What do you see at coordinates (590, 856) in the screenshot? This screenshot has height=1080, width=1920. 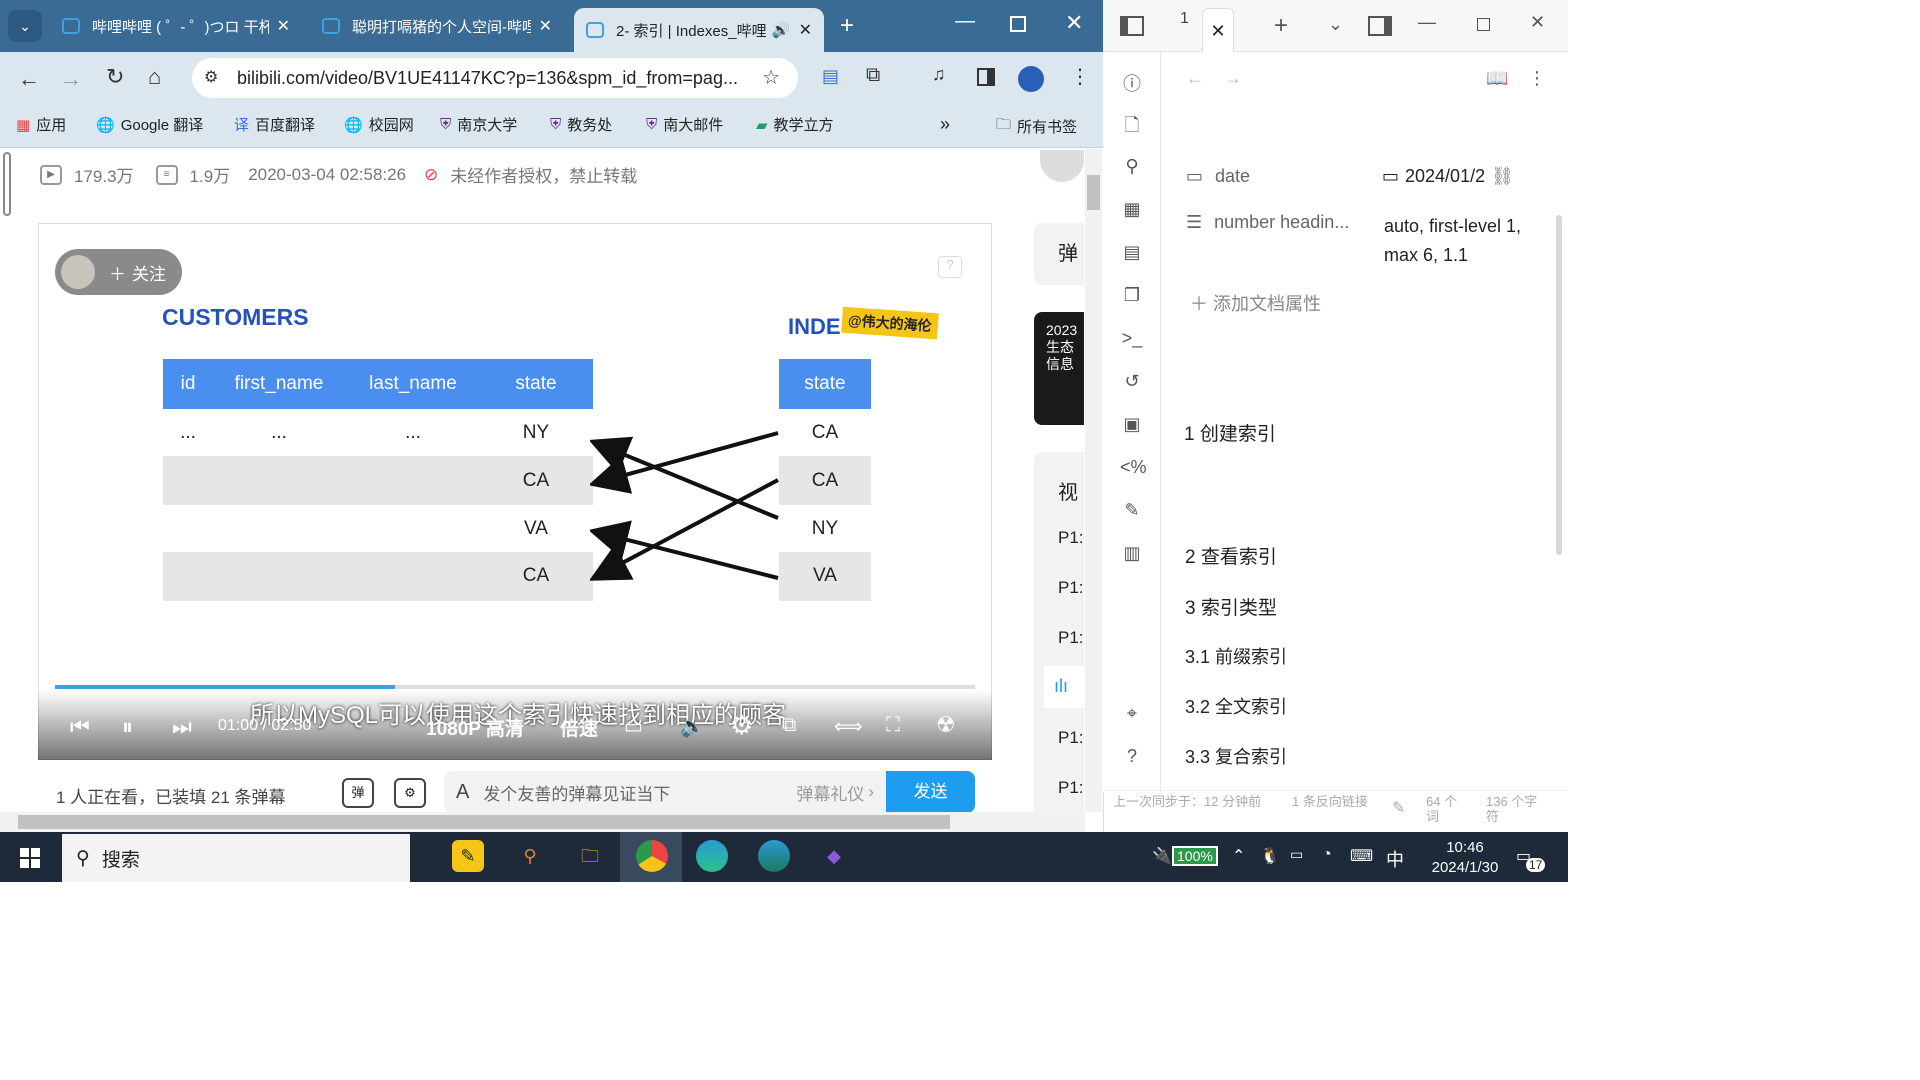 I see `file-explorer-icon: 🗀` at bounding box center [590, 856].